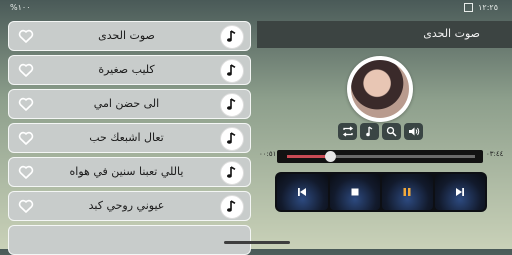  I want to click on seek-thumb, so click(330, 156).